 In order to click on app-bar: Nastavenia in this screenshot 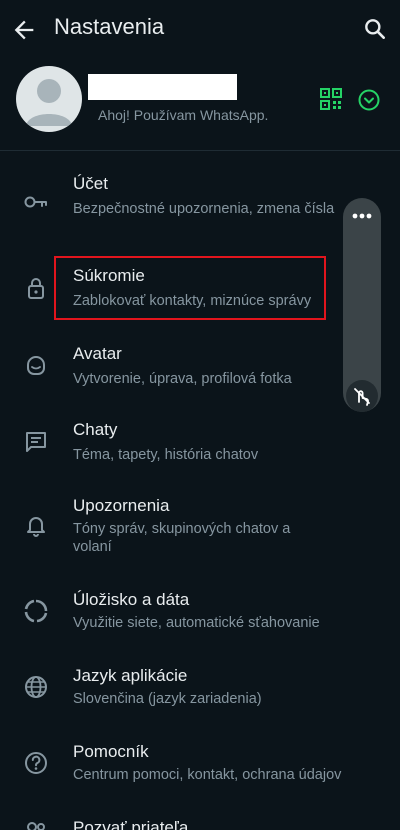, I will do `click(200, 30)`.